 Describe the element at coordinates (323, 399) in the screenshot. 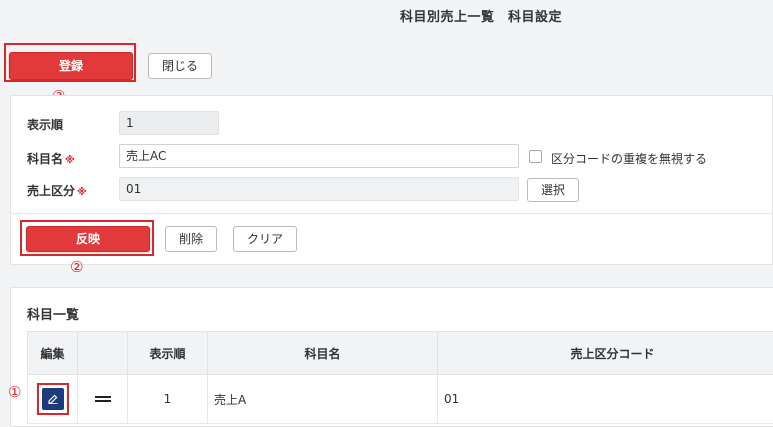

I see `name-cell: 売上A` at that location.